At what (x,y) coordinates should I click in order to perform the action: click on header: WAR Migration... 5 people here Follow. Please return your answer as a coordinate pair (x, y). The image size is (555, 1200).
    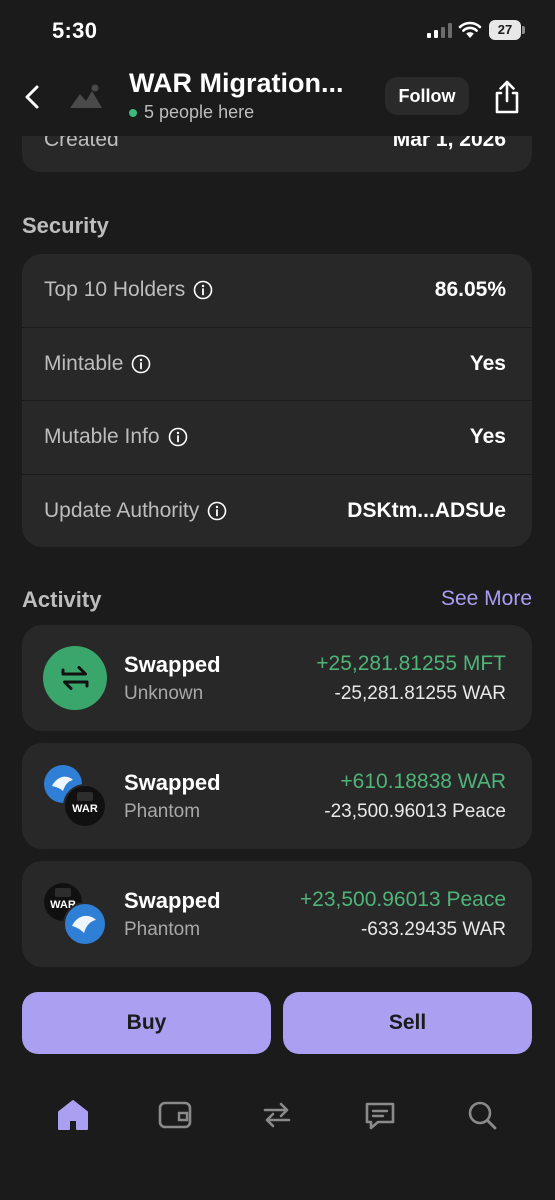
    Looking at the image, I should click on (277, 98).